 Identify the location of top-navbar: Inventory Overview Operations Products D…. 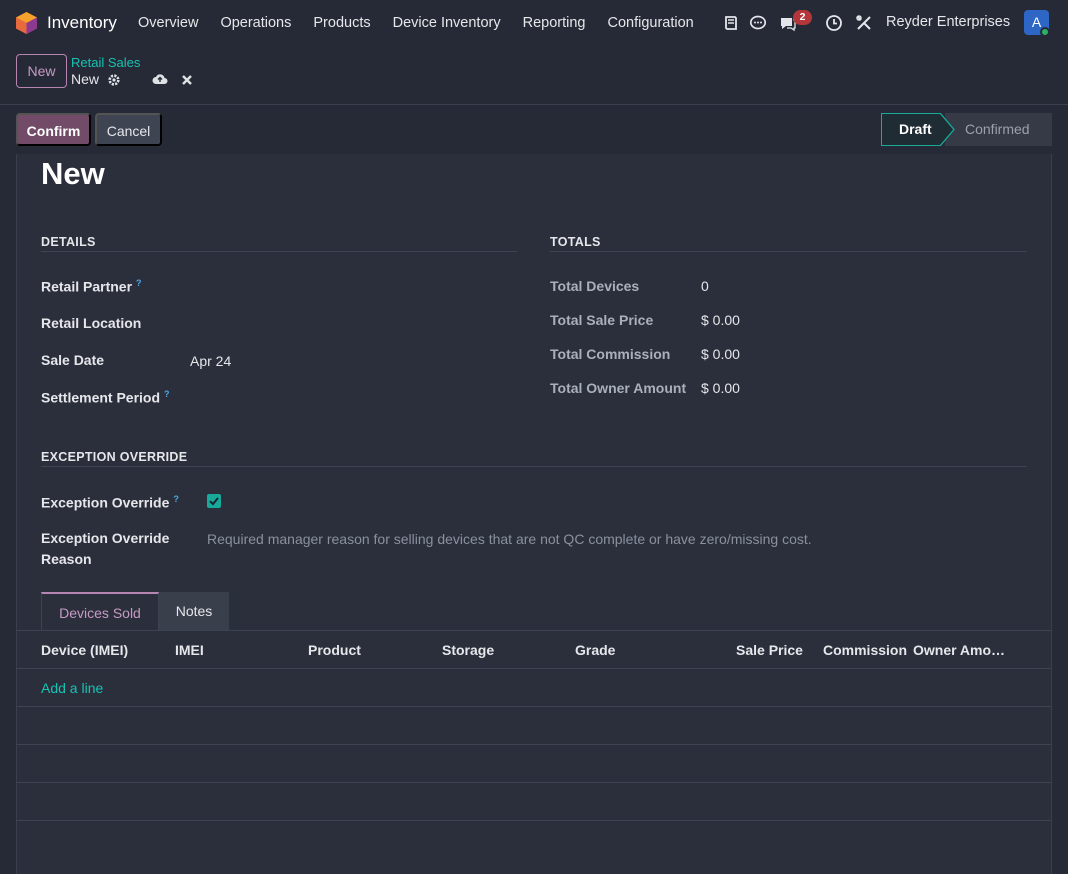
(534, 23).